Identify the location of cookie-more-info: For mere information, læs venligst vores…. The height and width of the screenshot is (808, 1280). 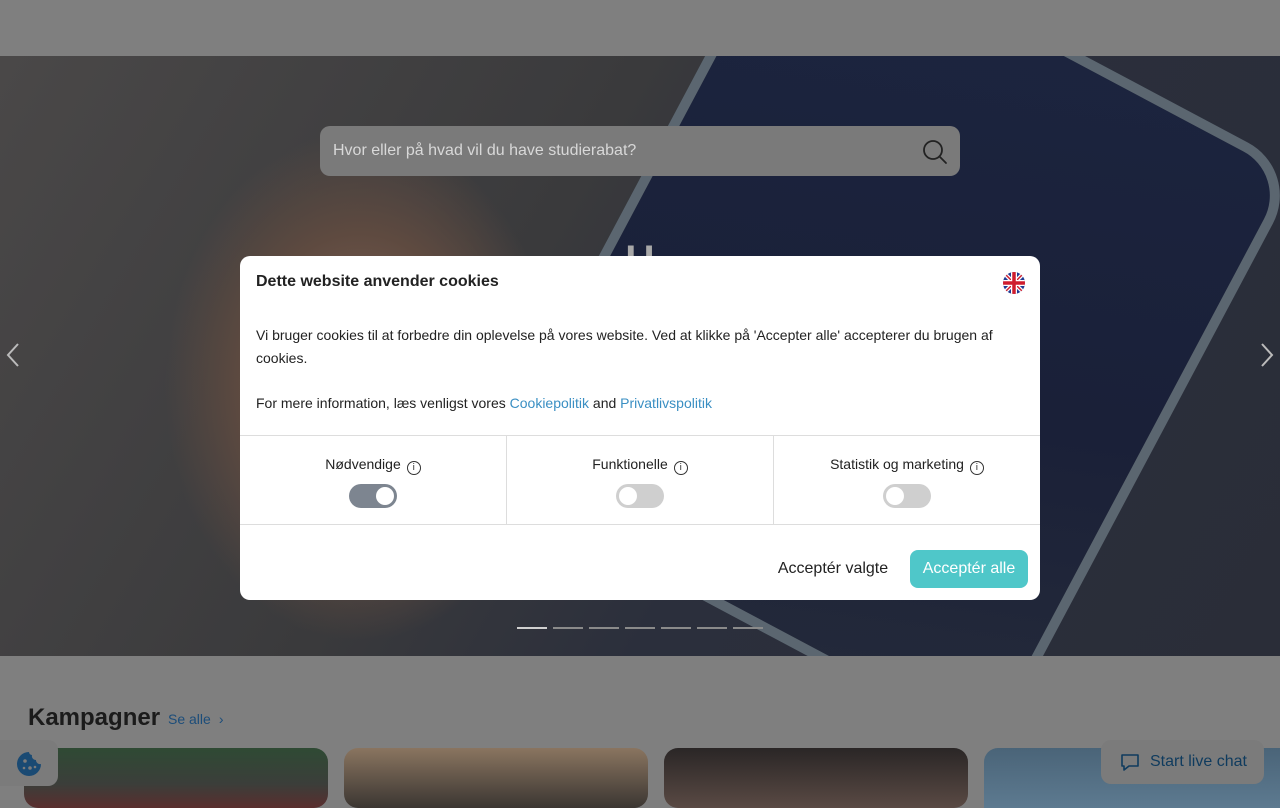
(484, 403).